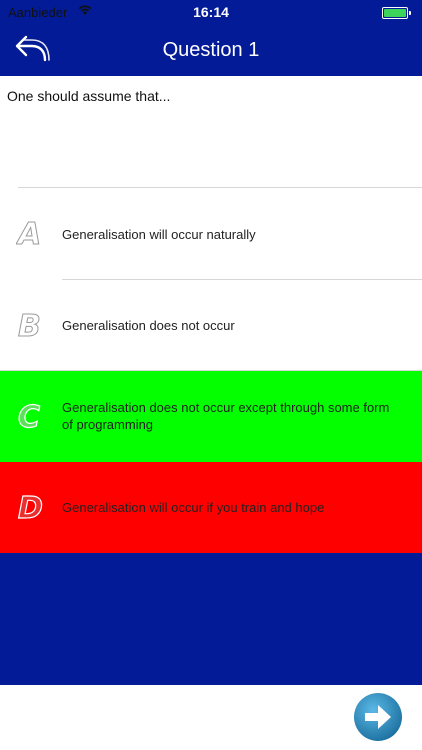  I want to click on clock: 16:14, so click(211, 12).